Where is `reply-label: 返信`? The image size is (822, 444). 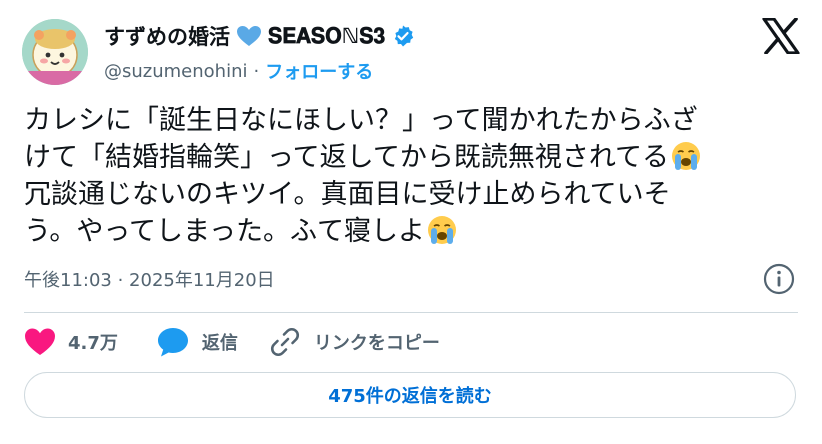 reply-label: 返信 is located at coordinates (219, 343).